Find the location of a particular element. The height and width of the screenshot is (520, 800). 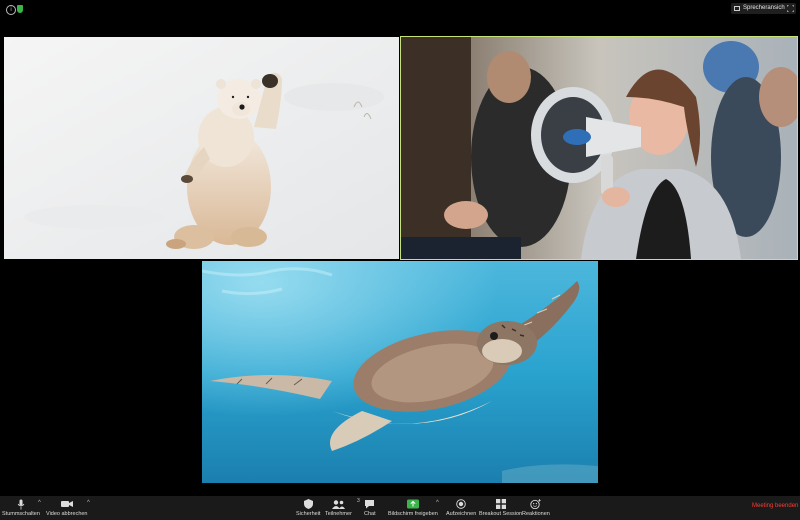

speaker-view-button: Sprecheransicht is located at coordinates (761, 8).